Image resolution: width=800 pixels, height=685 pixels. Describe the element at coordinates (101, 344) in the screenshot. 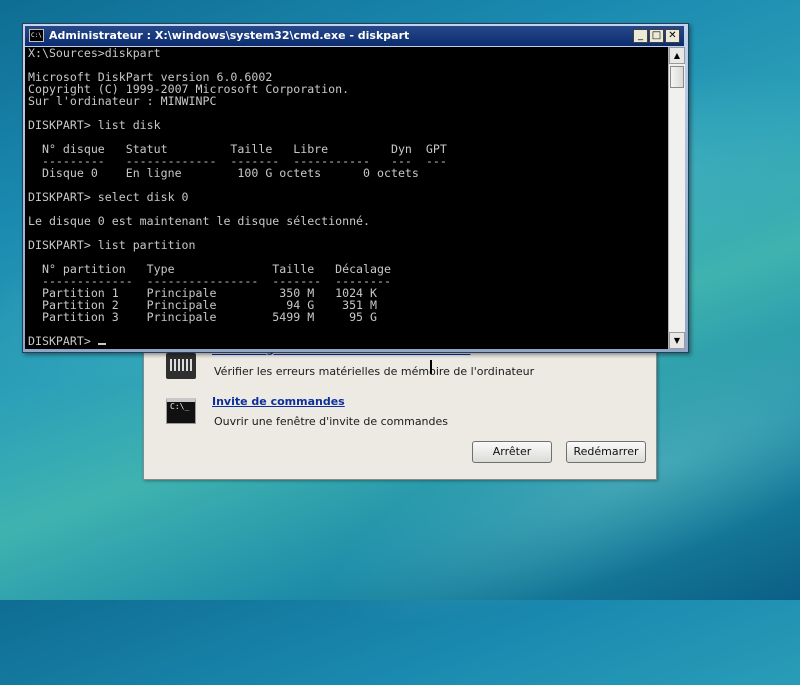

I see `text-cursor` at that location.